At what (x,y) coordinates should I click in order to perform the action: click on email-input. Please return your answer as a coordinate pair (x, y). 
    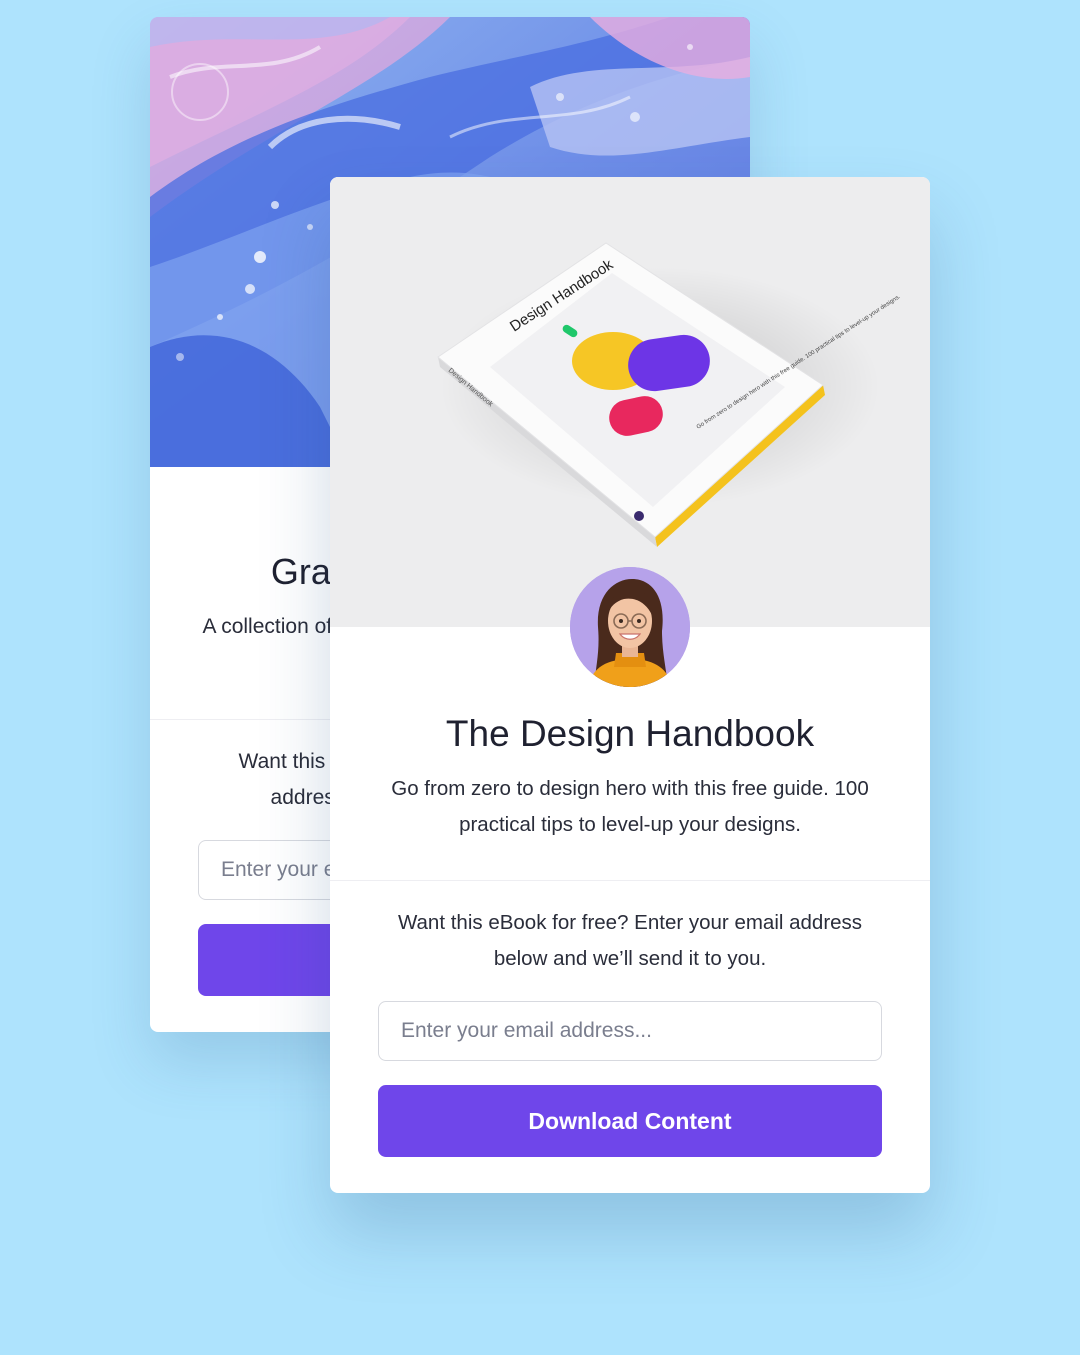
    Looking at the image, I should click on (630, 1031).